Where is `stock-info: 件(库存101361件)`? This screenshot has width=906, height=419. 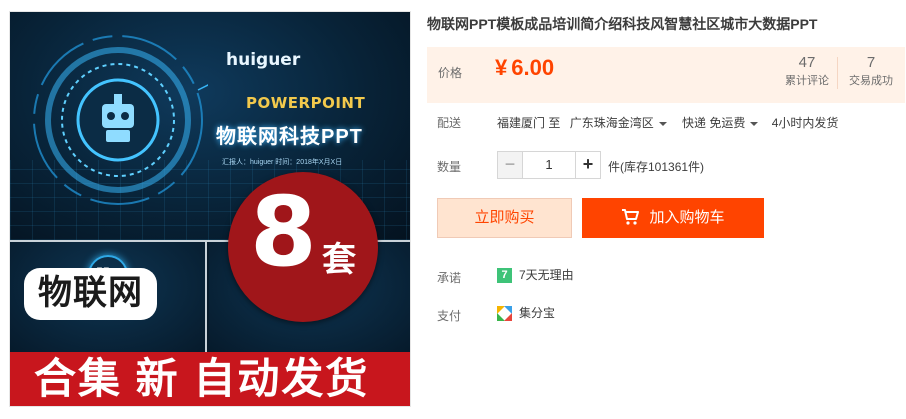
stock-info: 件(库存101361件) is located at coordinates (656, 167).